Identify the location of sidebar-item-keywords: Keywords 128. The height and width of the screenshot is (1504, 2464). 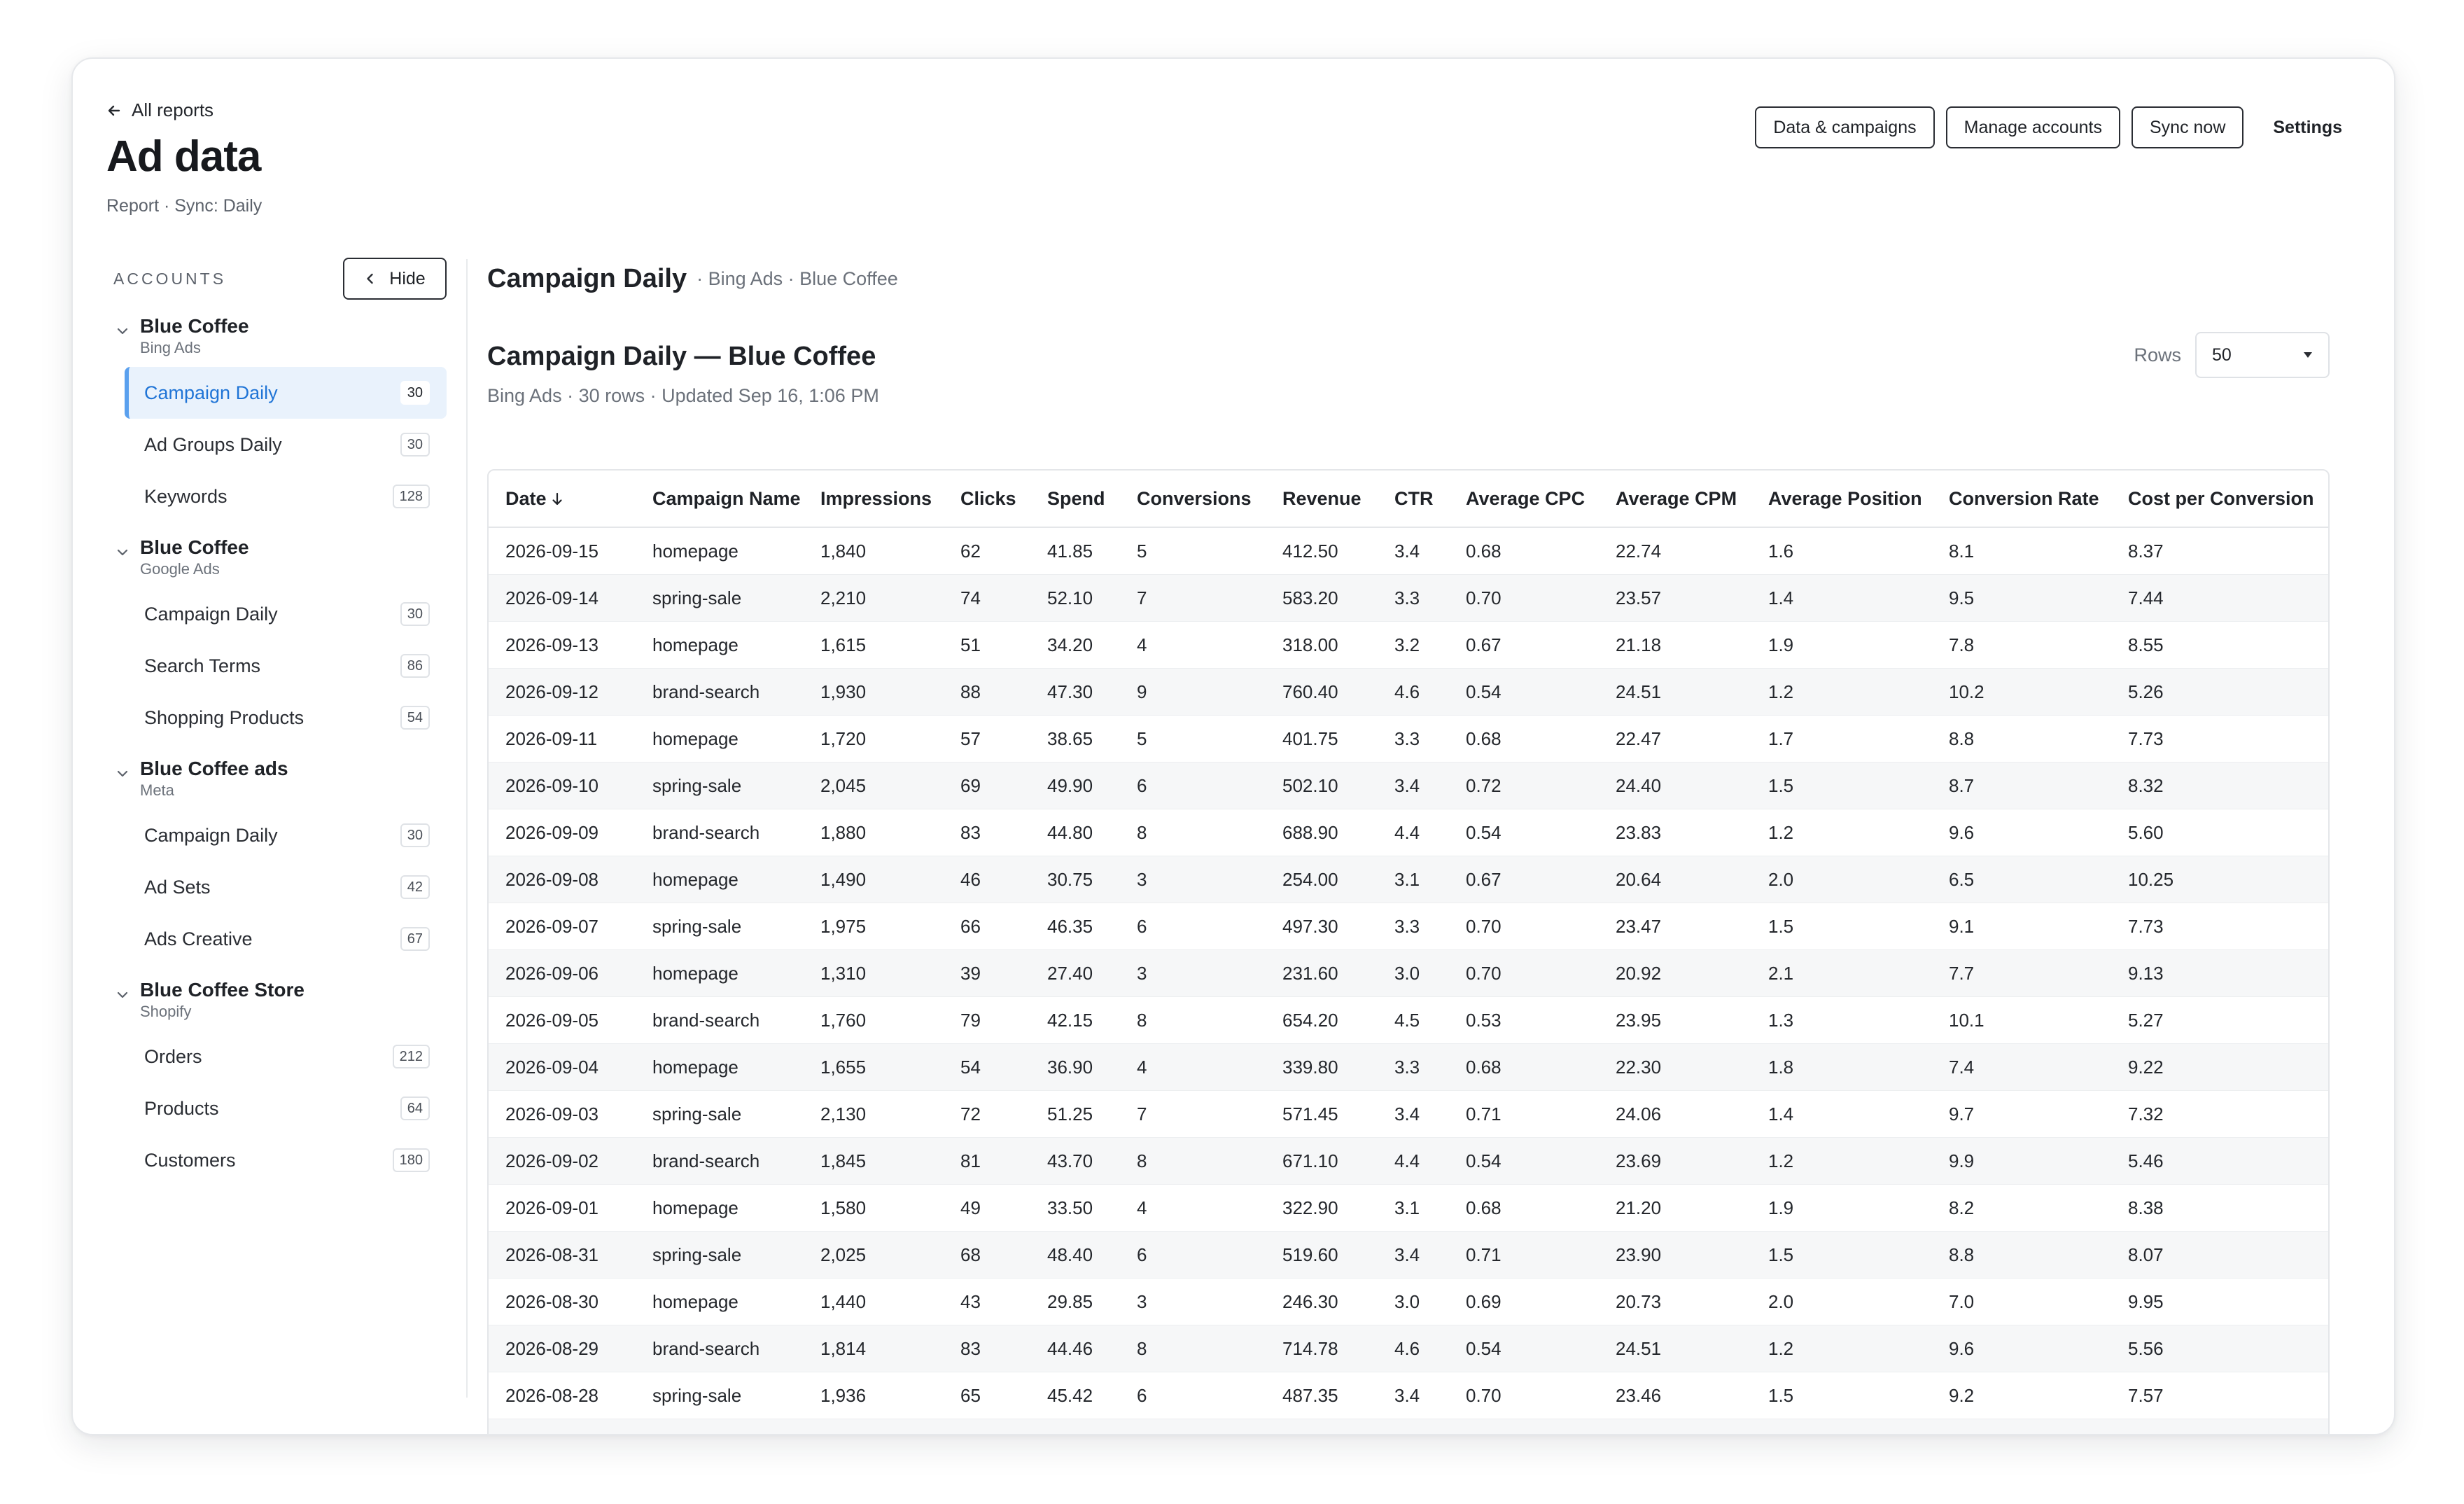
(286, 497).